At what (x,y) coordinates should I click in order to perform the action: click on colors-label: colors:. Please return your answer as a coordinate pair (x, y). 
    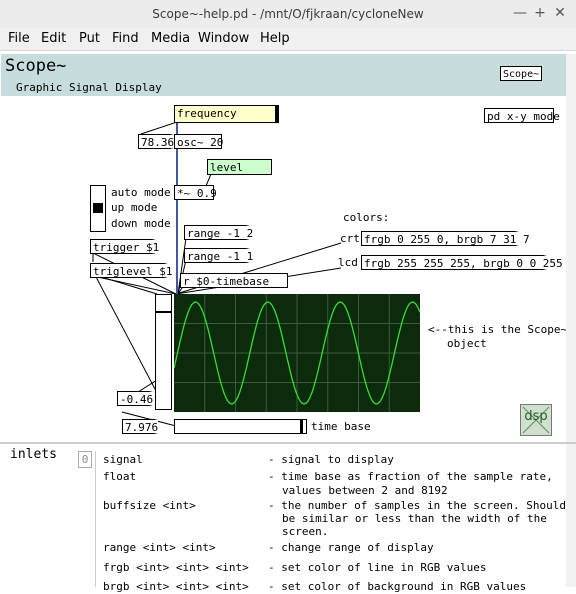
    Looking at the image, I should click on (366, 217).